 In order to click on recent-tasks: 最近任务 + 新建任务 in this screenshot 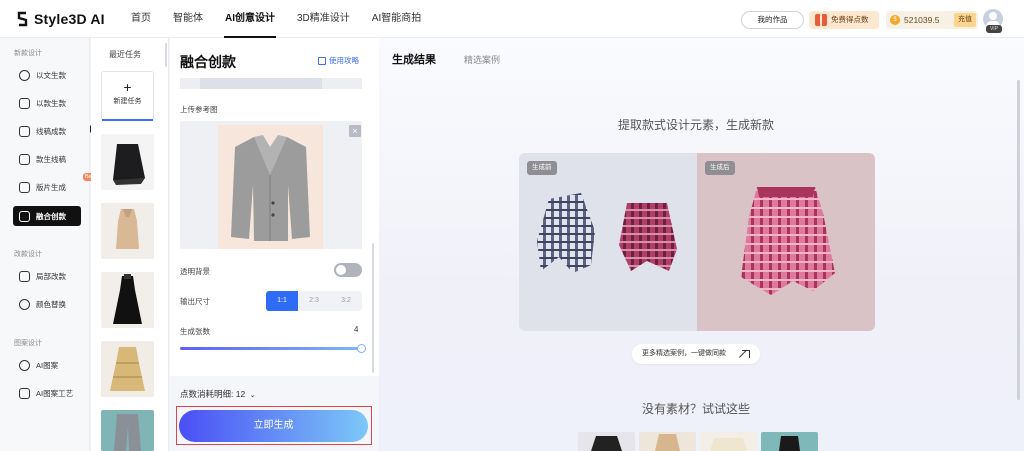, I will do `click(130, 244)`.